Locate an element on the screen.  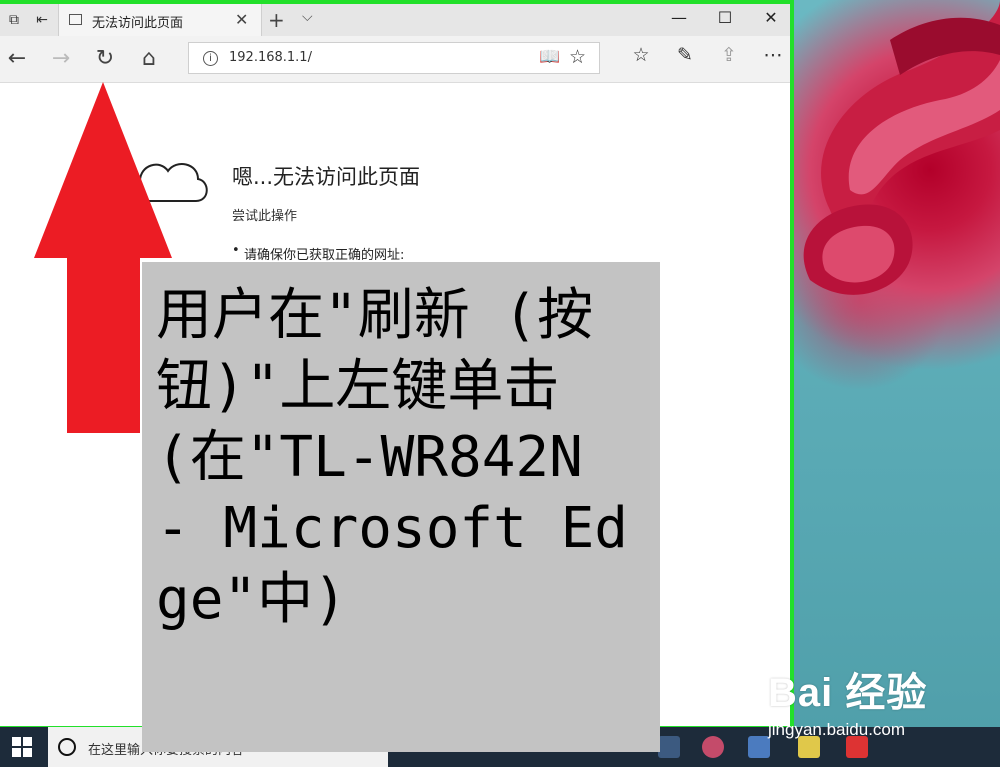
close-window-icon: ✕ is located at coordinates (771, 17).